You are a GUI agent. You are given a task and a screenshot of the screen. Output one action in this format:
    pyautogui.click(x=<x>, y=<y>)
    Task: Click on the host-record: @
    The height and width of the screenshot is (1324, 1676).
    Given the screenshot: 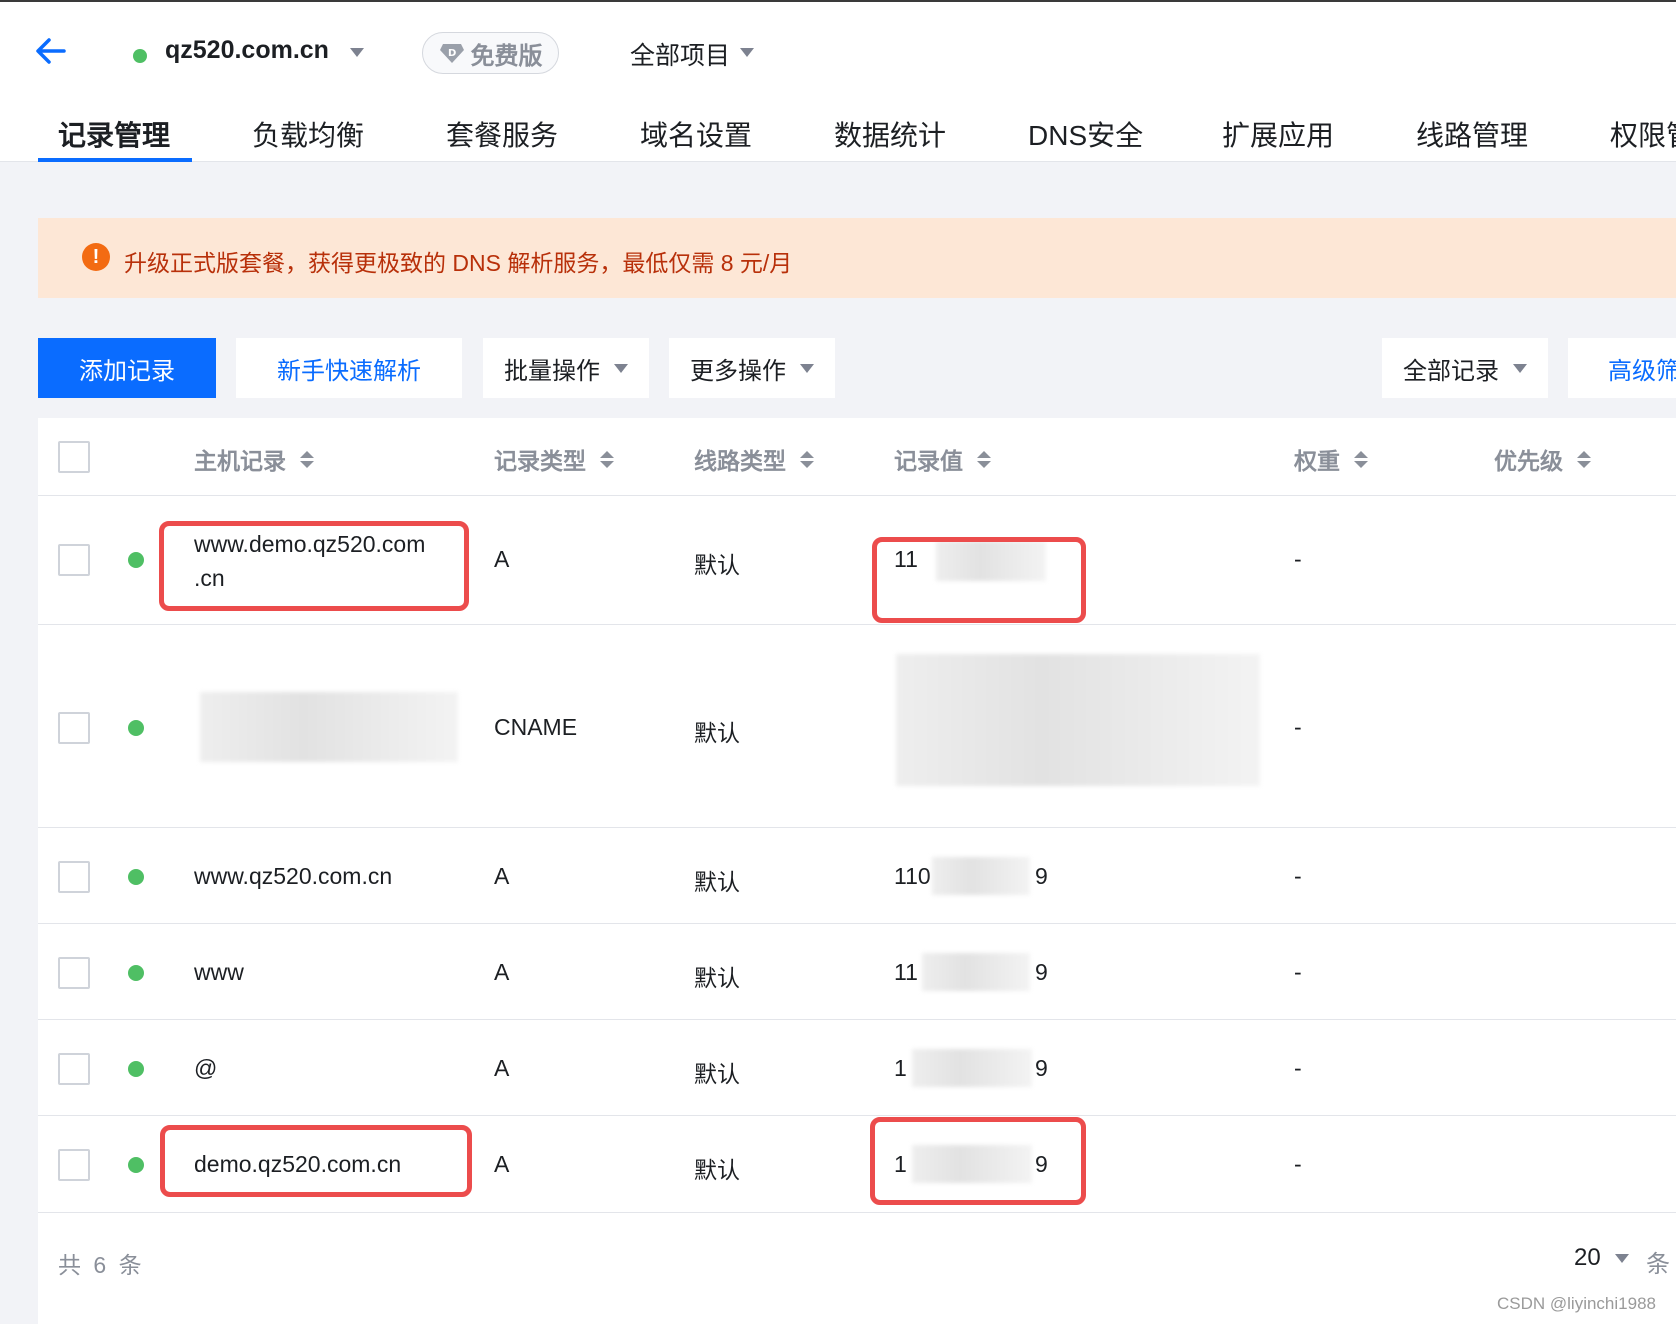 What is the action you would take?
    pyautogui.click(x=206, y=1068)
    